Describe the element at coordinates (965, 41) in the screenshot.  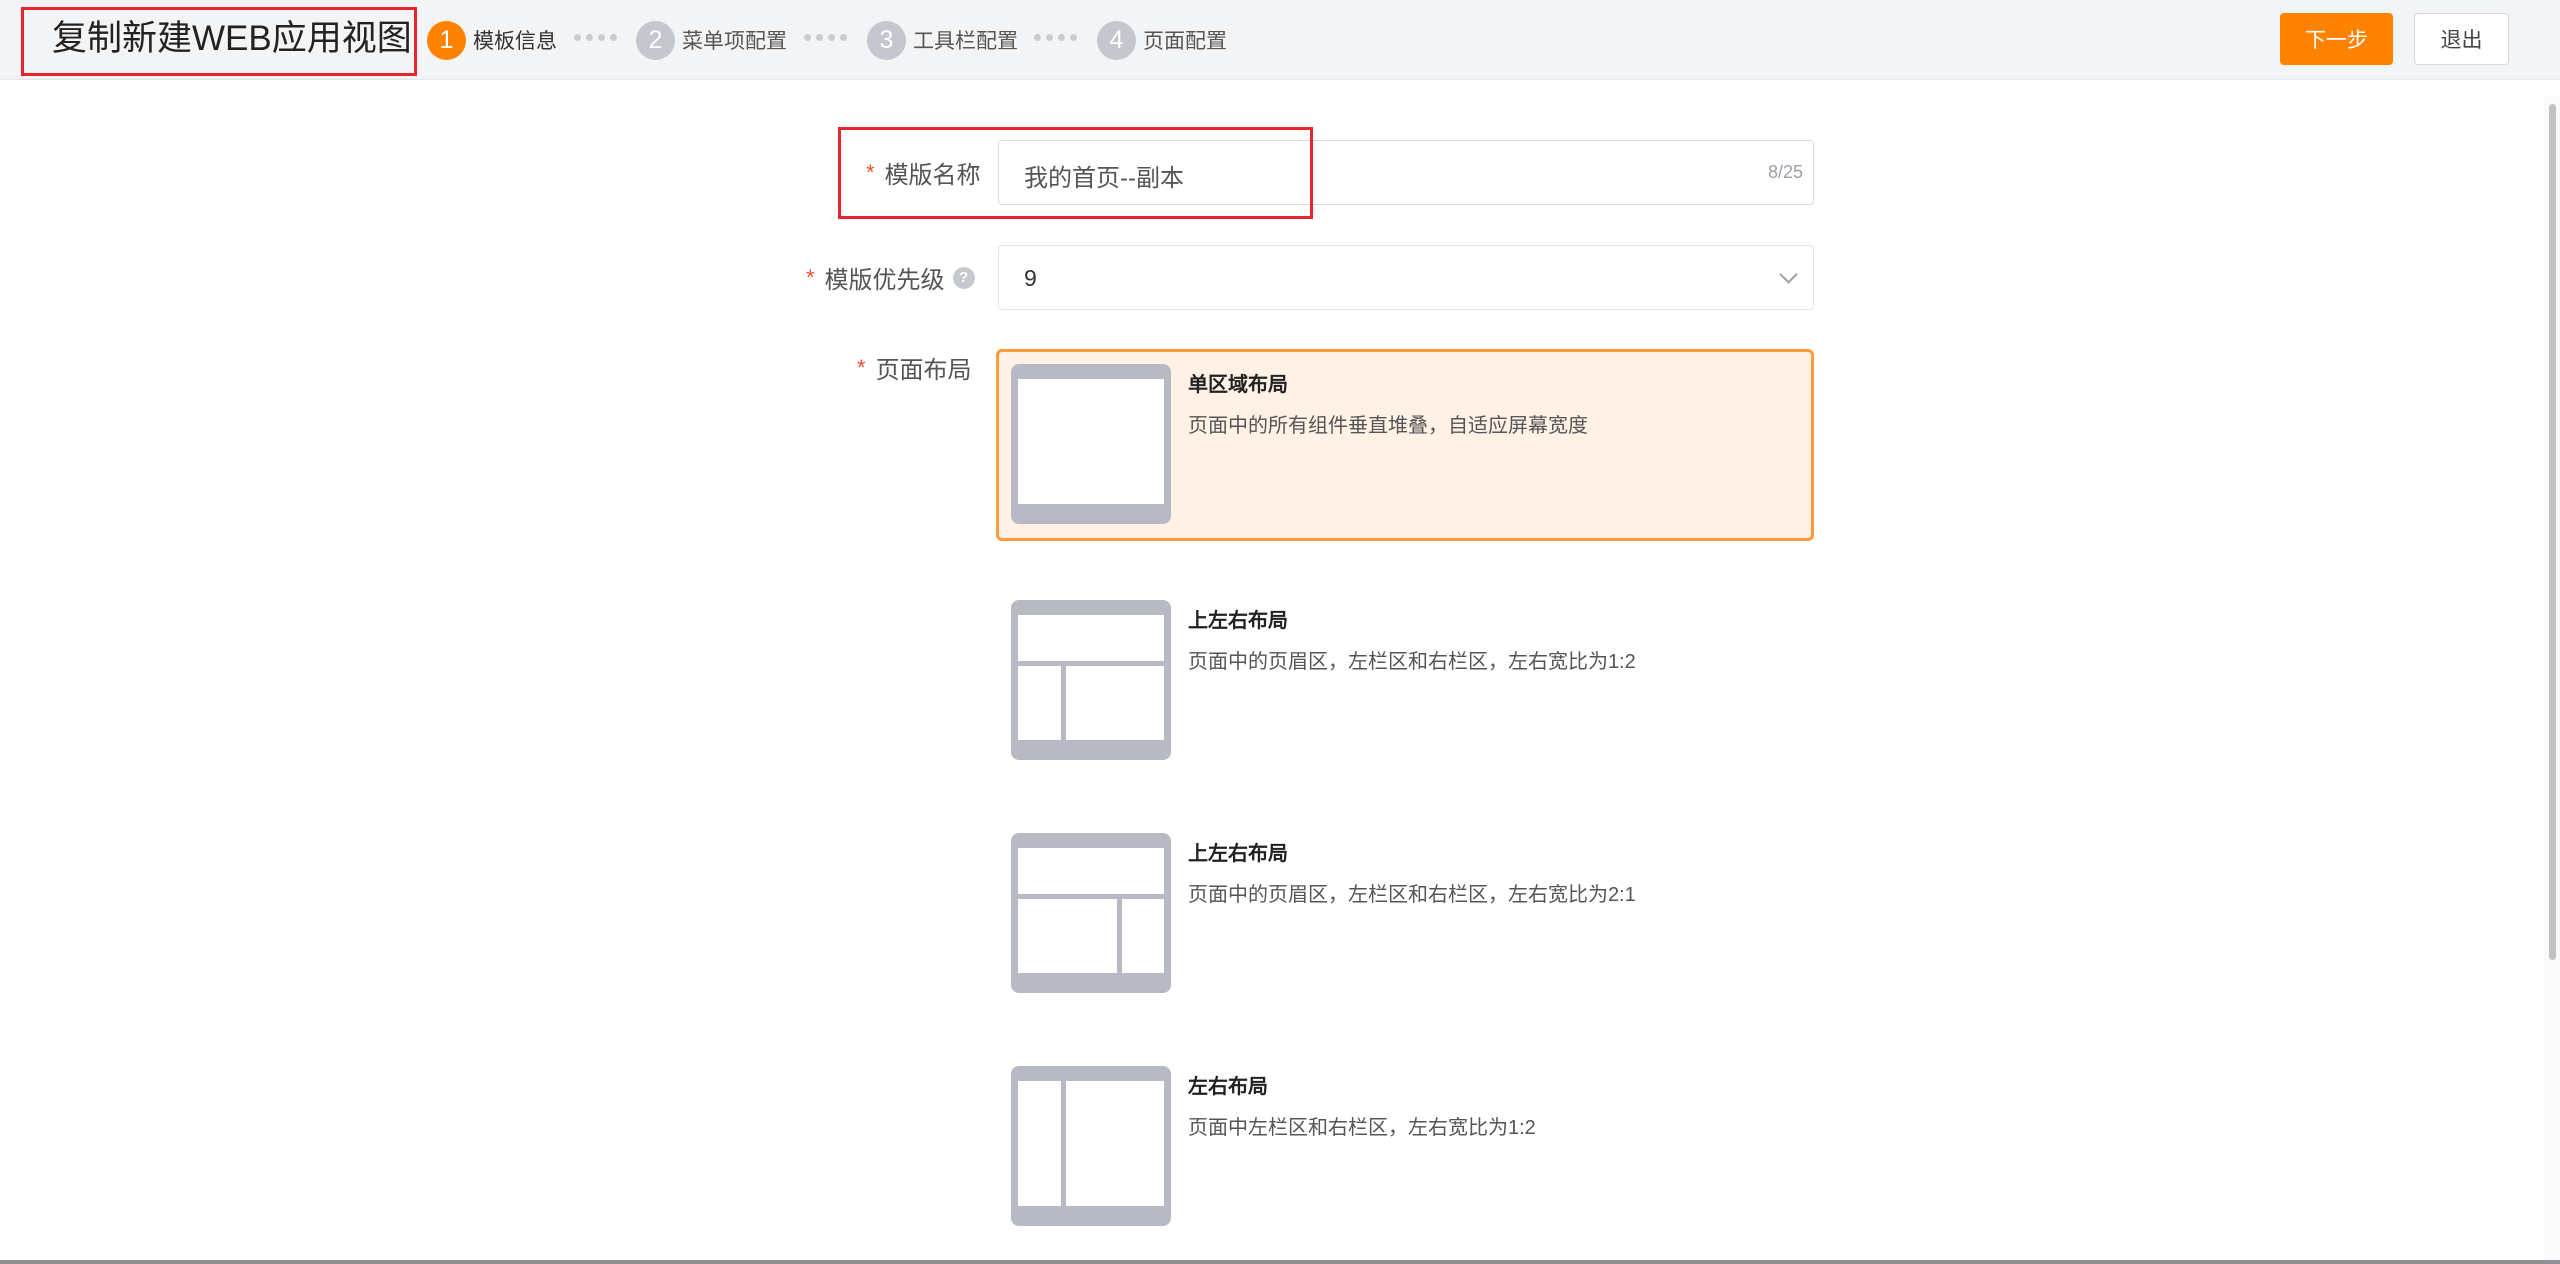
I see `step-label: 工具栏配置` at that location.